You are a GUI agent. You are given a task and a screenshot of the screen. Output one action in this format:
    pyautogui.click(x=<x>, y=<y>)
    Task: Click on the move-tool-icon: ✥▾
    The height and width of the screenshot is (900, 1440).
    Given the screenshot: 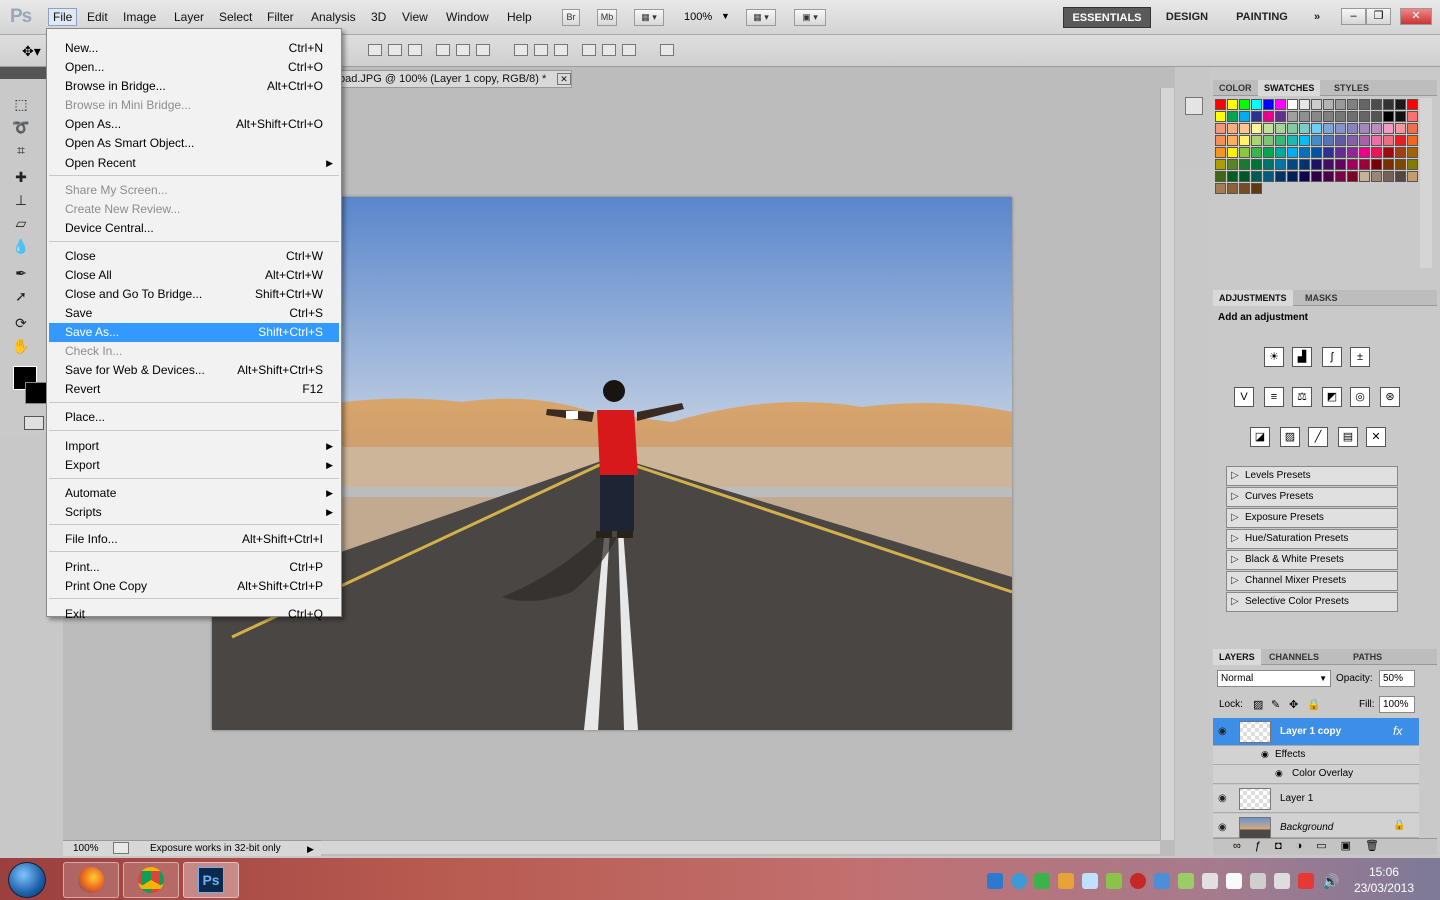 What is the action you would take?
    pyautogui.click(x=31, y=51)
    